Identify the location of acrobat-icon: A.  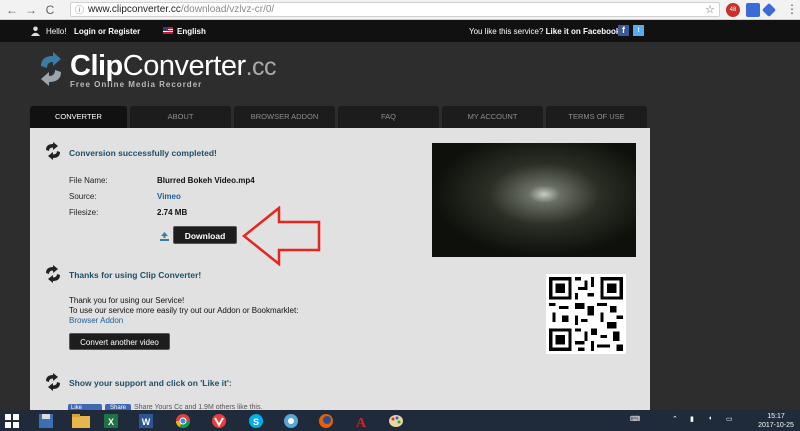
(361, 421).